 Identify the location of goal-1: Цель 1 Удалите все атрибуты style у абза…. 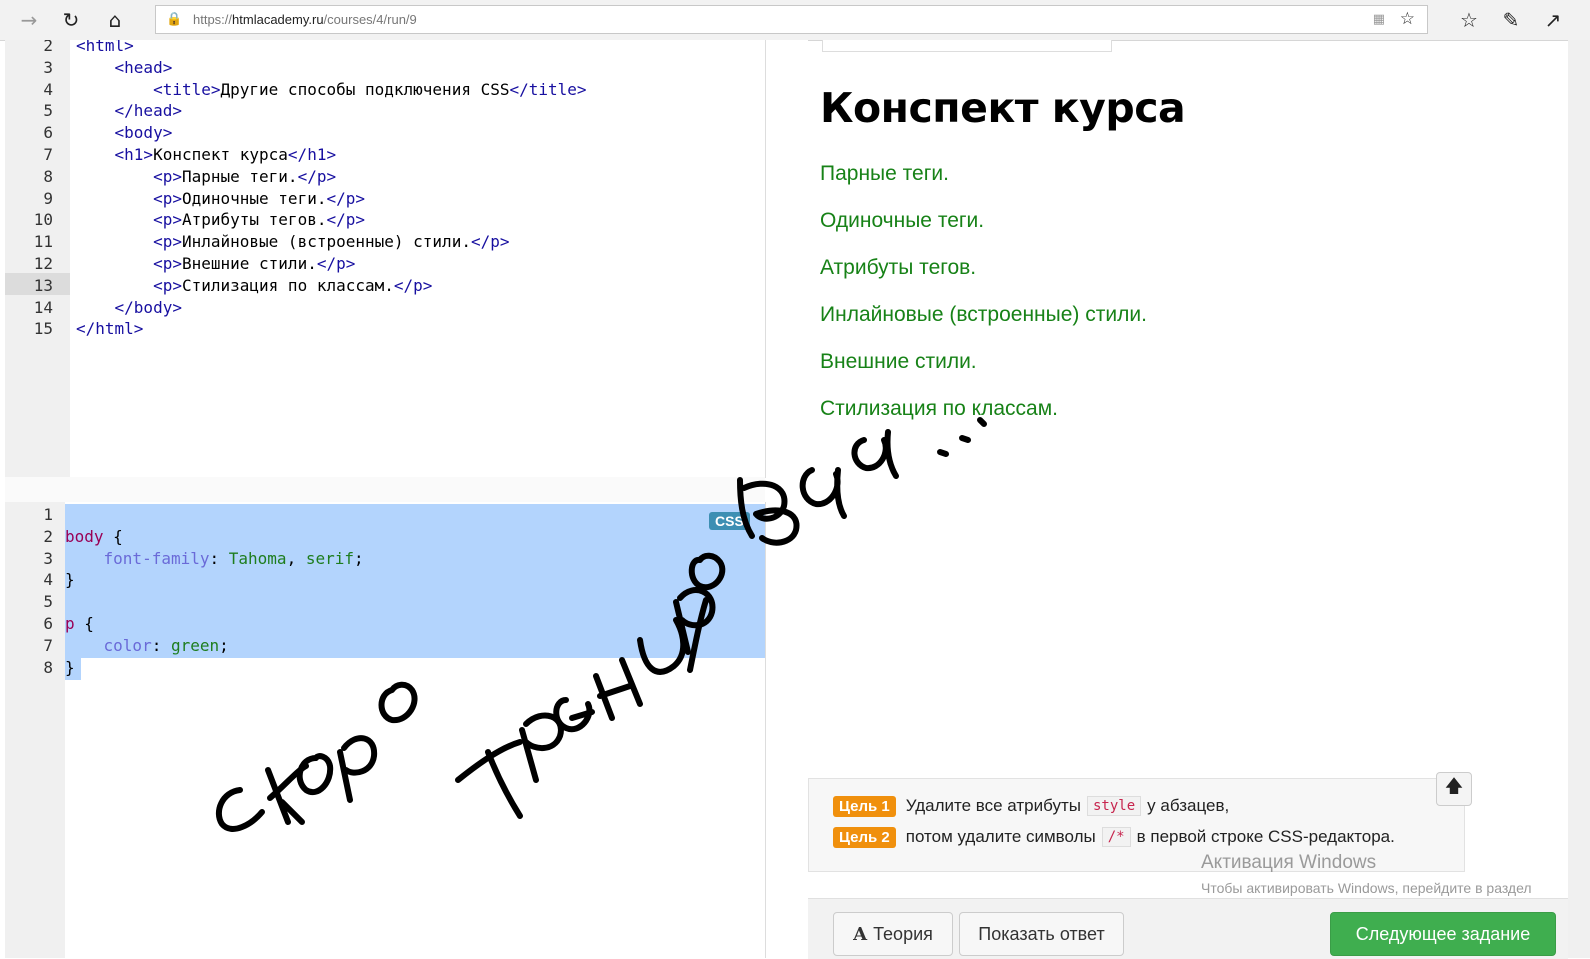
(1031, 806).